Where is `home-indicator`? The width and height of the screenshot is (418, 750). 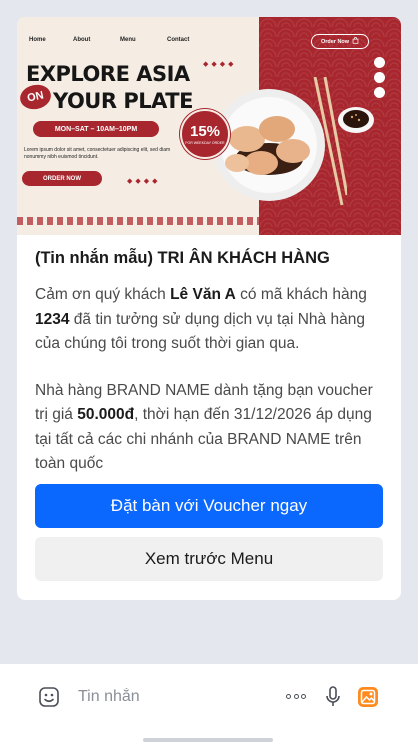 home-indicator is located at coordinates (208, 740).